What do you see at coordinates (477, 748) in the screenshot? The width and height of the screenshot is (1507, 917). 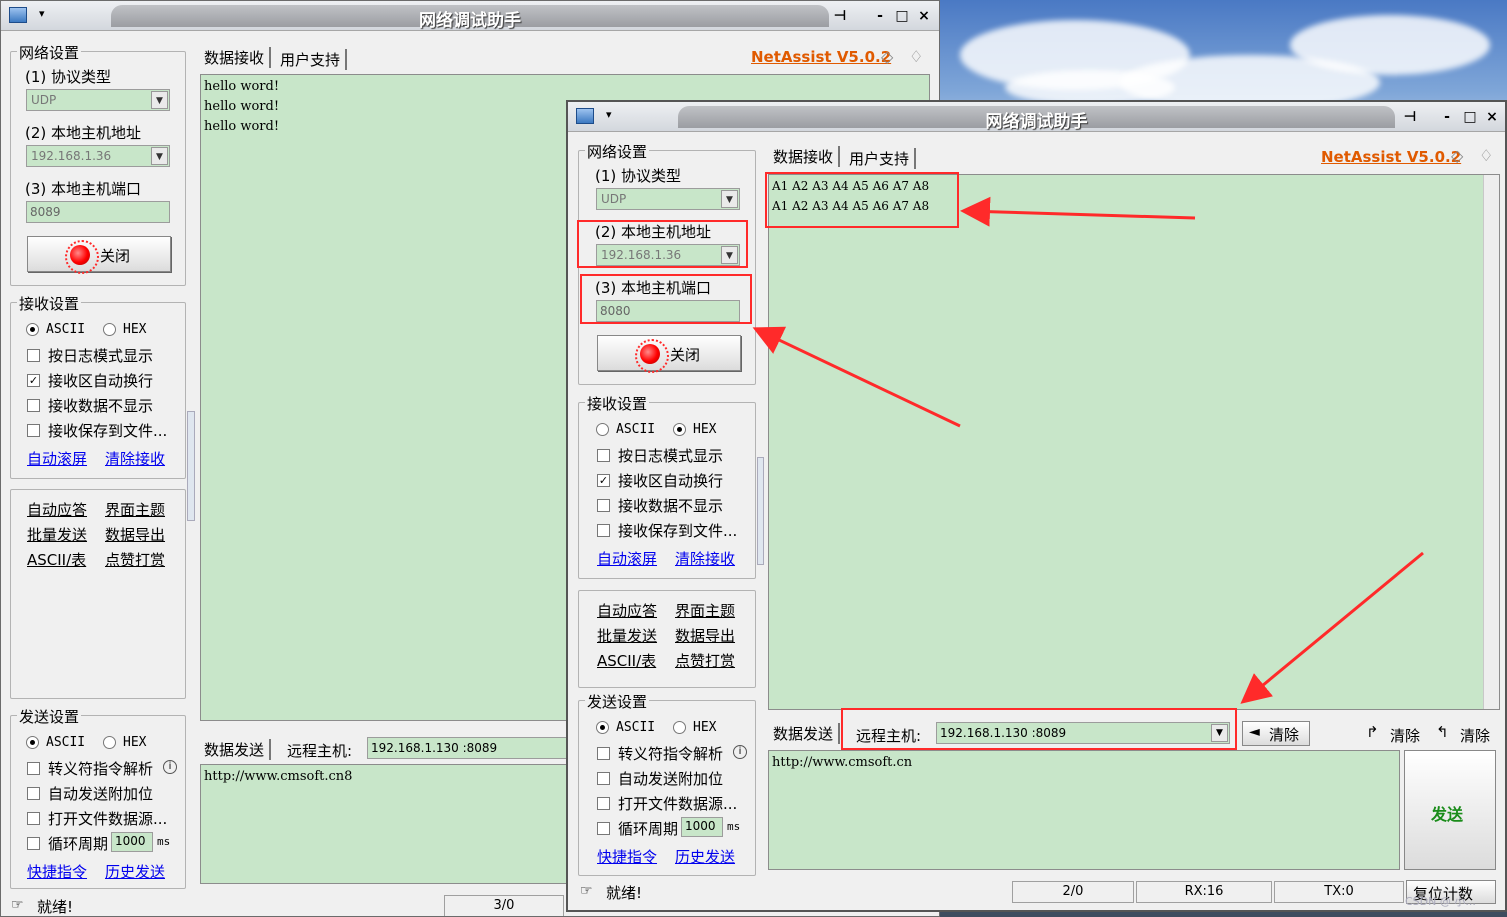 I see `remote-host-select: 192.168.1.130 :8089` at bounding box center [477, 748].